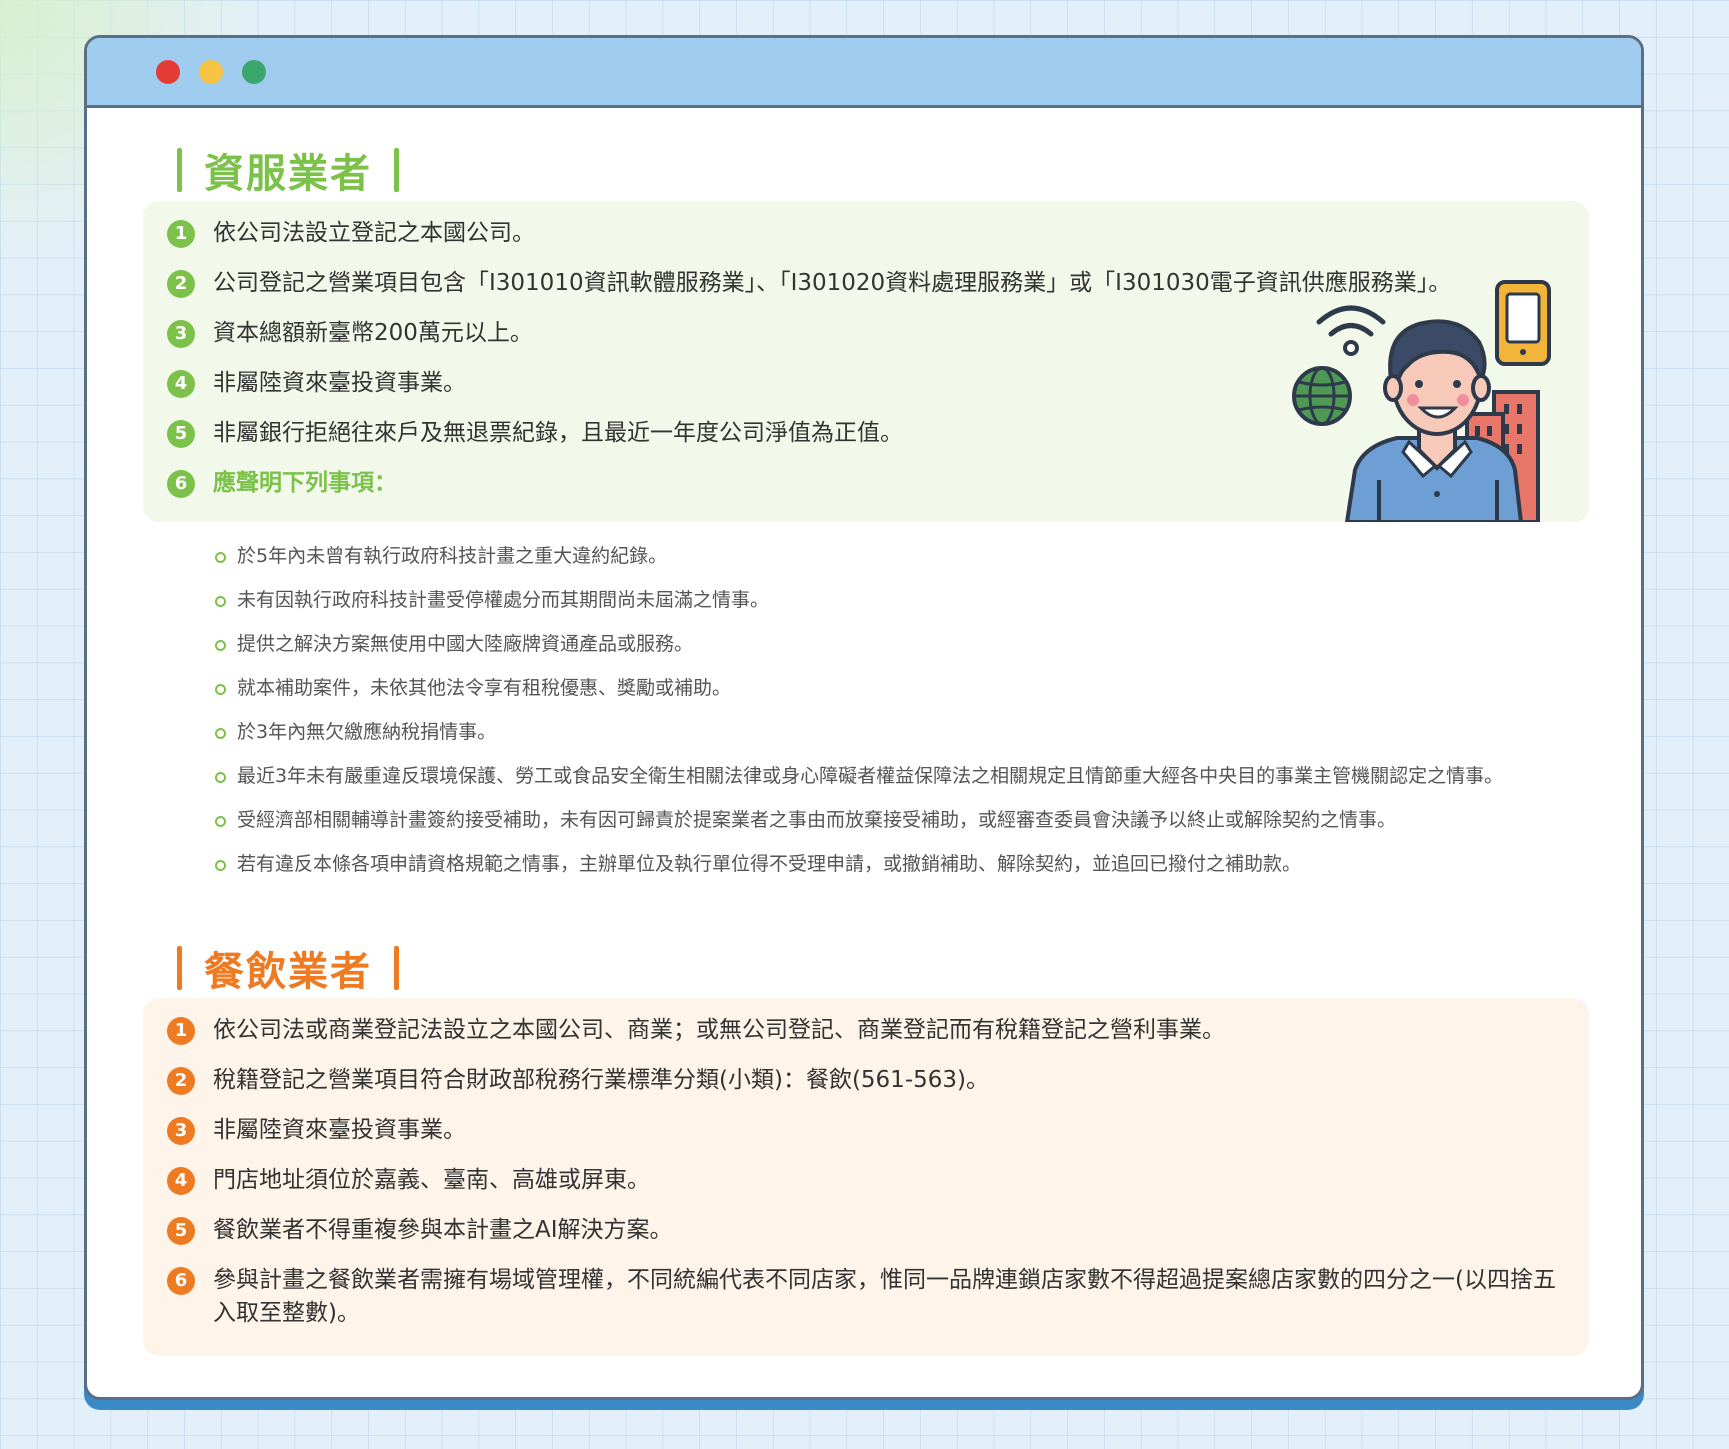 Image resolution: width=1729 pixels, height=1449 pixels. Describe the element at coordinates (865, 732) in the screenshot. I see `declaration-item: 於3年內無欠繳應納稅捐情事。` at that location.